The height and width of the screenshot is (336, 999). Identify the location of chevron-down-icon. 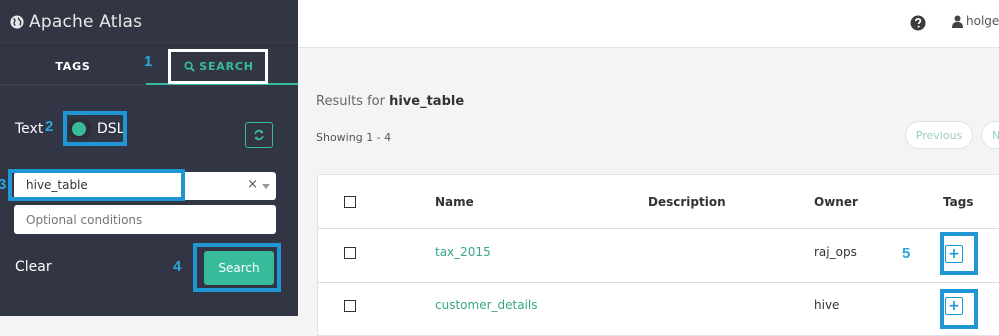
(266, 186).